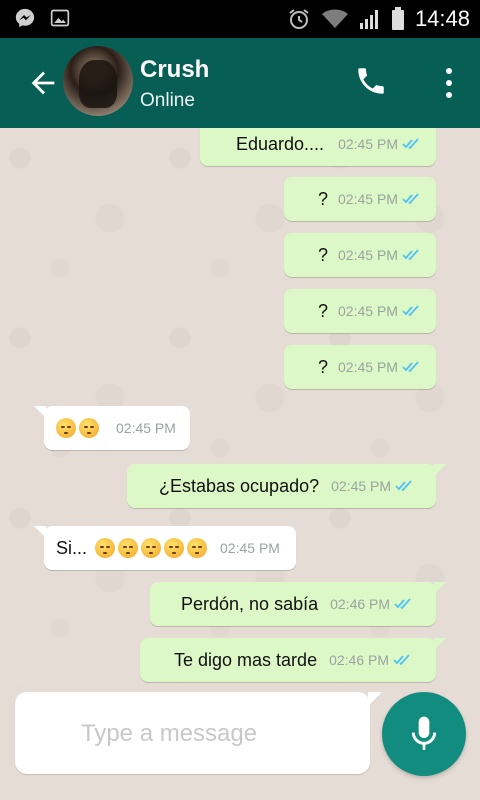 This screenshot has width=480, height=800. I want to click on mic-button, so click(424, 734).